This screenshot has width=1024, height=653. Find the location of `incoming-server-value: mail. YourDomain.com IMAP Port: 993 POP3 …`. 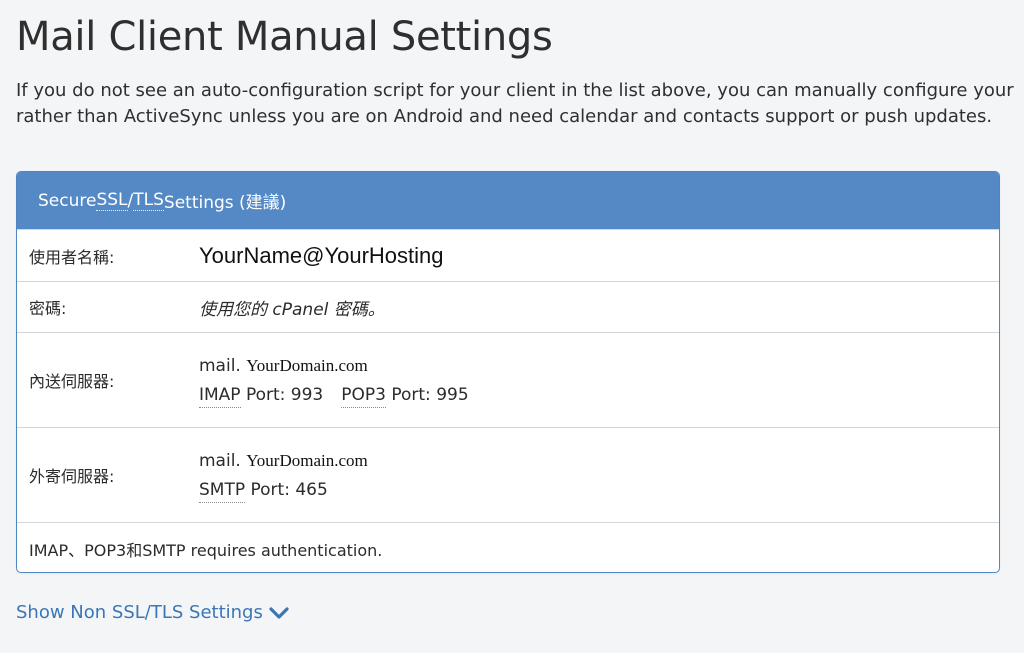

incoming-server-value: mail. YourDomain.com IMAP Port: 993 POP3 … is located at coordinates (334, 380).